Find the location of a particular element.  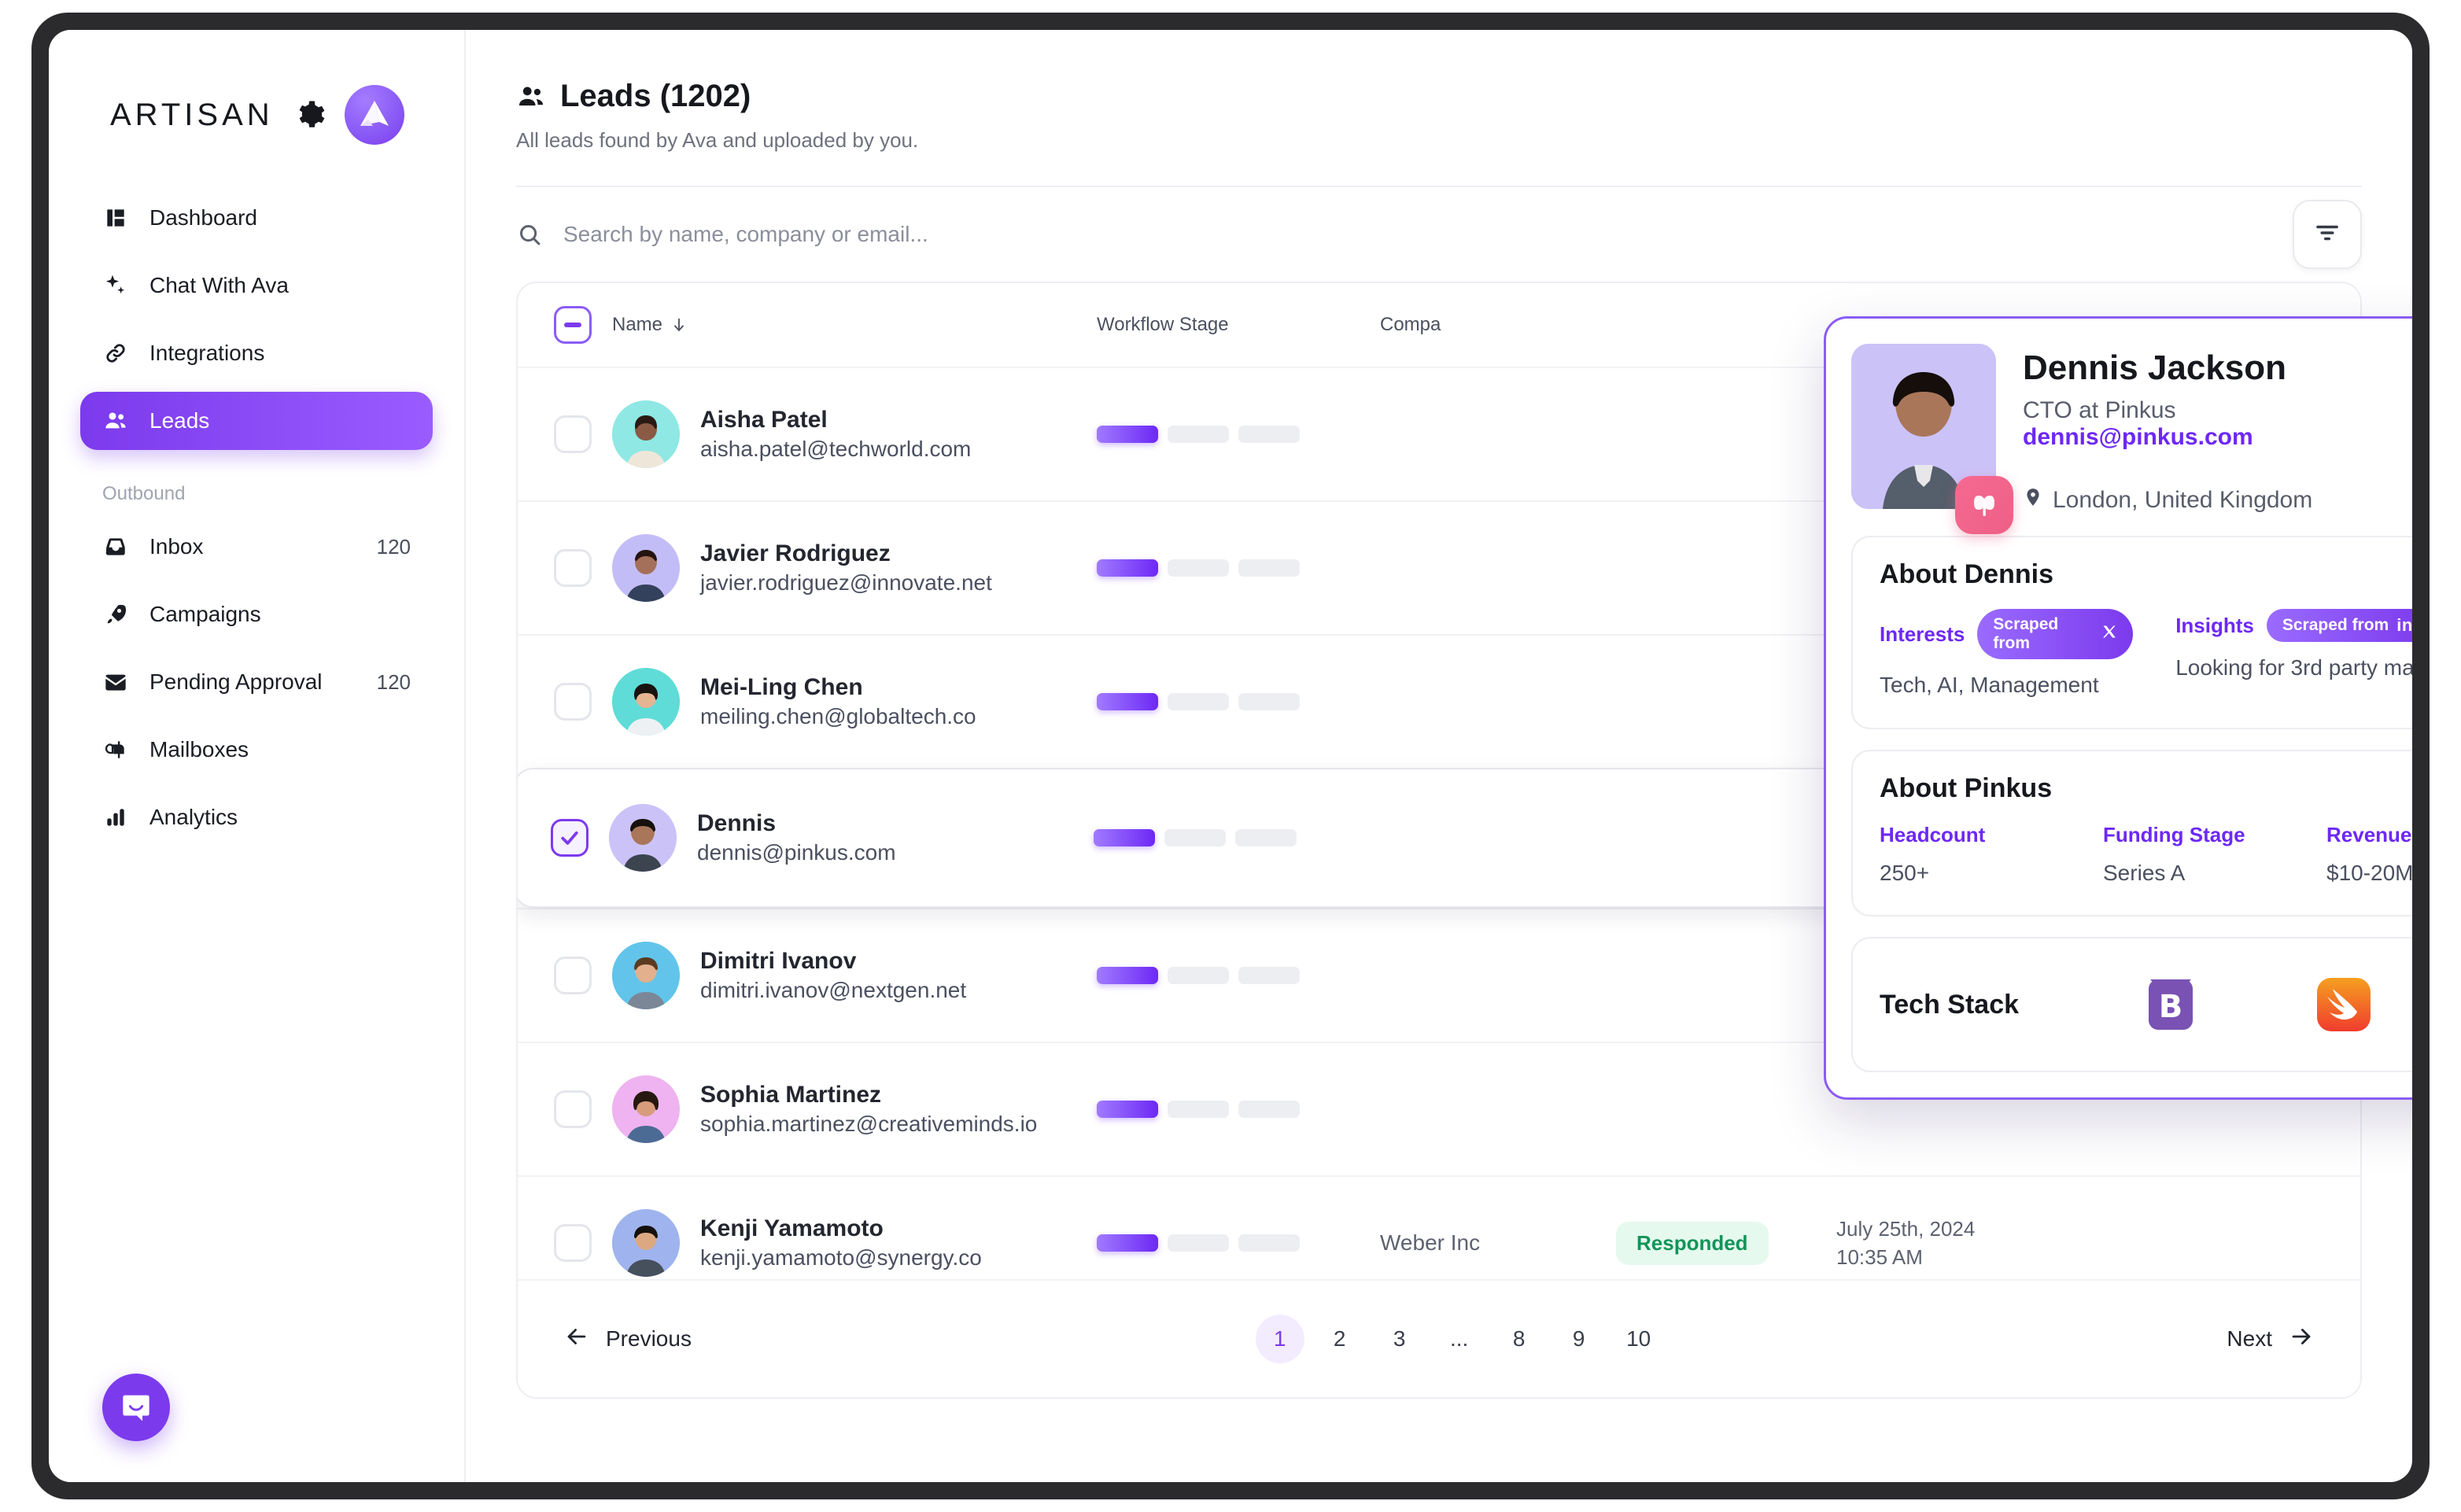

page-number: 8 is located at coordinates (1519, 1339).